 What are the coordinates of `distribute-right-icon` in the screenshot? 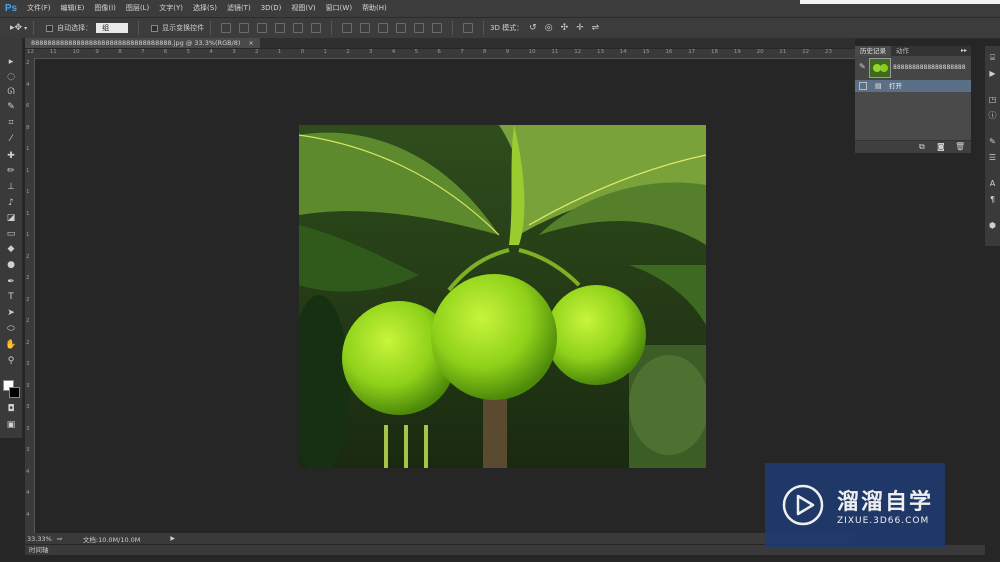 It's located at (437, 28).